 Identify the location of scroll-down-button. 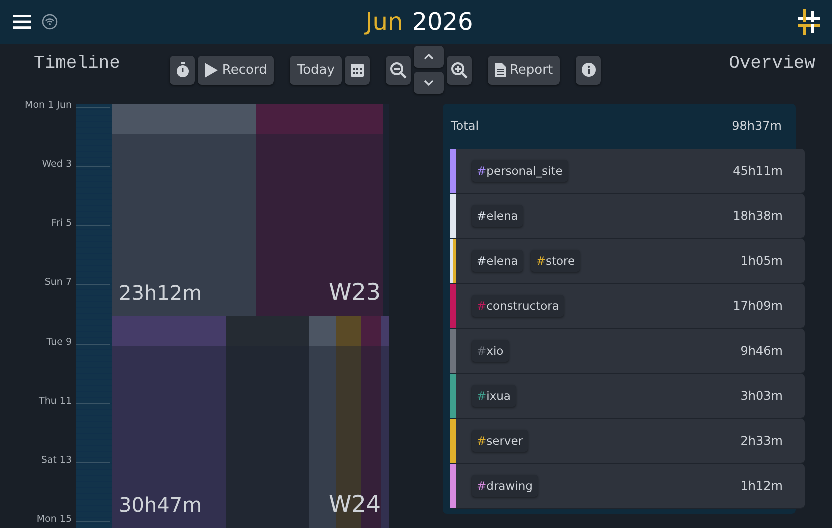
(429, 83).